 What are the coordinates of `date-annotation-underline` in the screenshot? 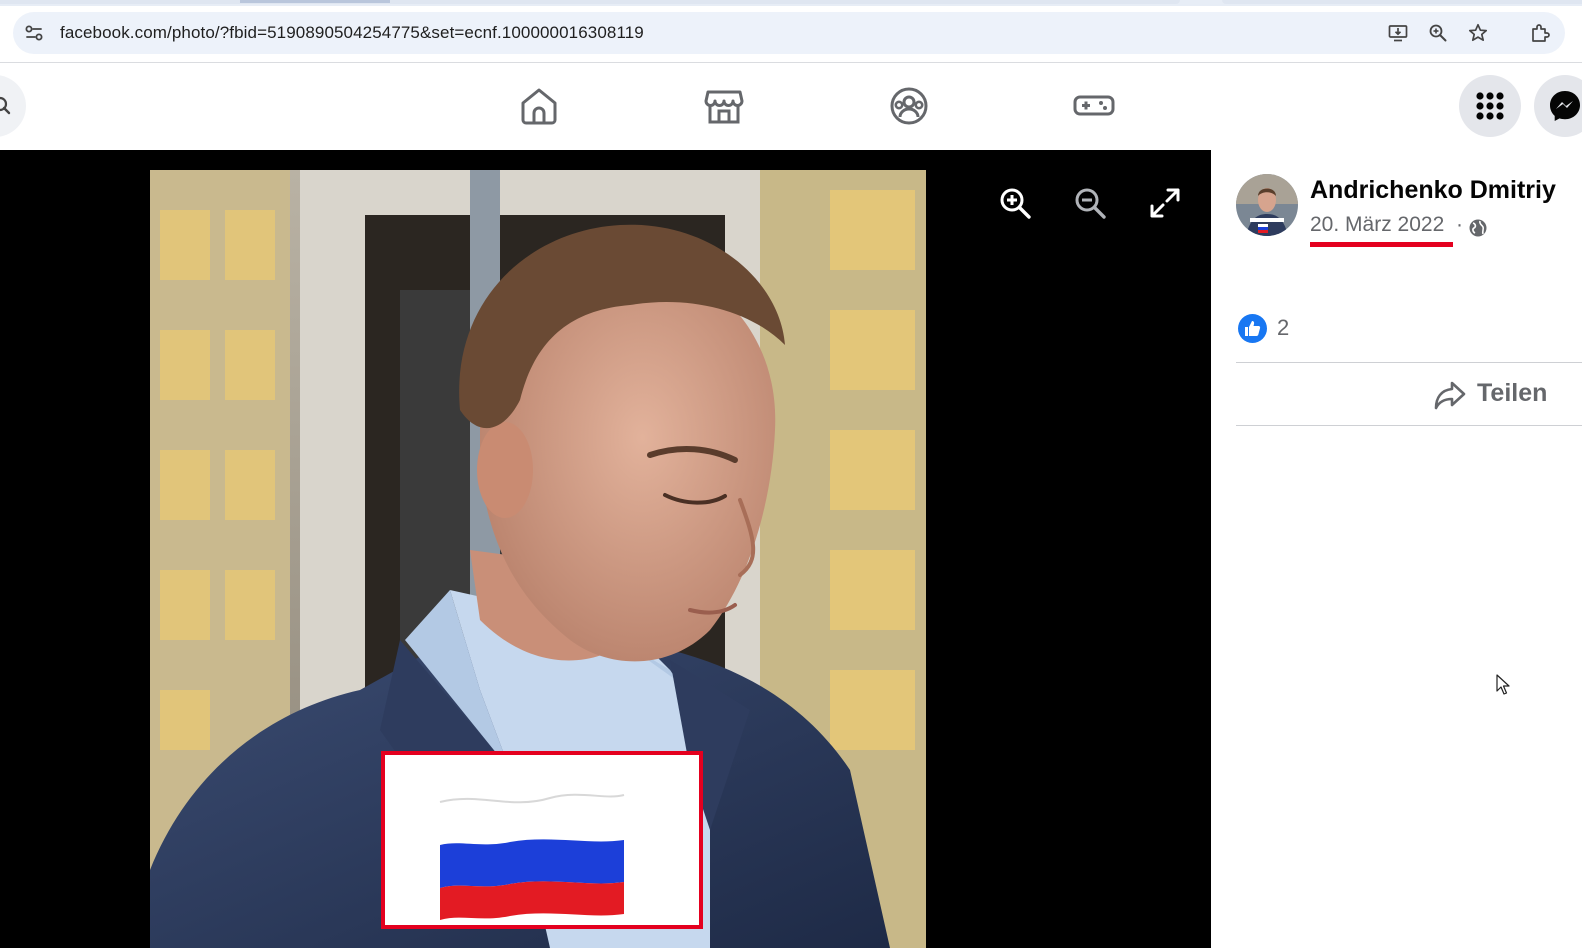 It's located at (1381, 244).